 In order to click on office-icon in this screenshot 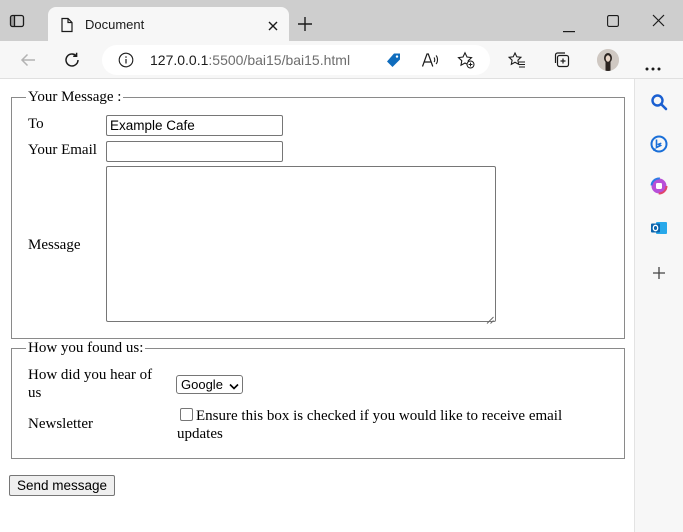, I will do `click(659, 186)`.